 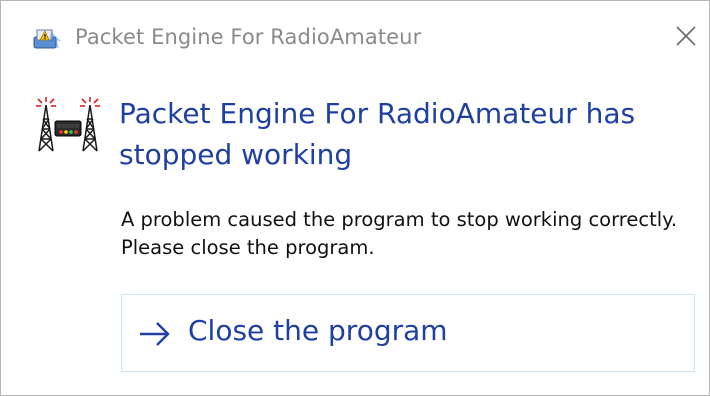 I want to click on windows-error-reporting-icon, so click(x=48, y=39).